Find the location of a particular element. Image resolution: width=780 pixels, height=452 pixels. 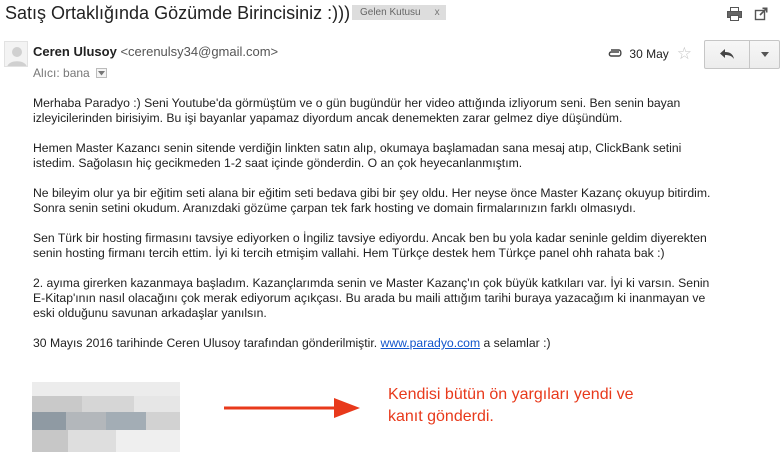

recipient-line: Alıcı: bana is located at coordinates (70, 73).